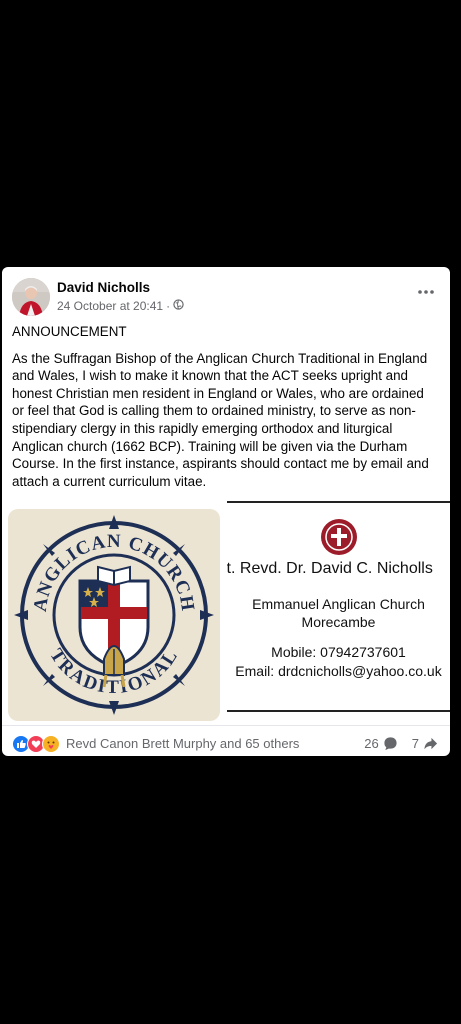 Image resolution: width=461 pixels, height=1024 pixels. Describe the element at coordinates (371, 743) in the screenshot. I see `comments-count: 26` at that location.